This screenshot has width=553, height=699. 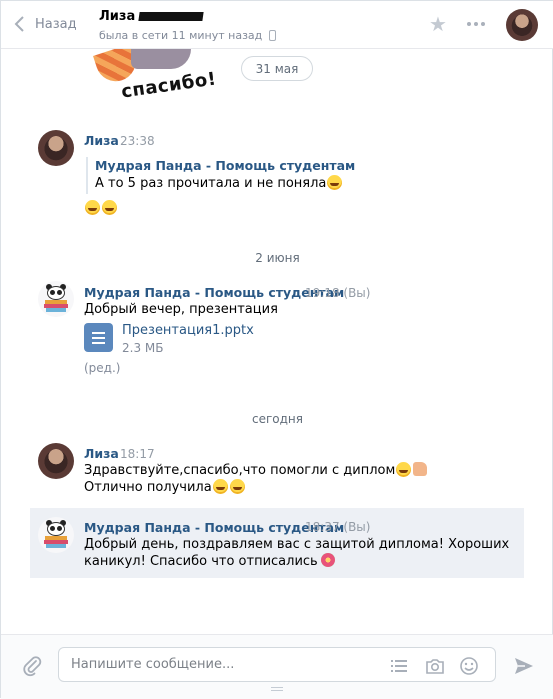 What do you see at coordinates (171, 16) in the screenshot?
I see `redacted-surname` at bounding box center [171, 16].